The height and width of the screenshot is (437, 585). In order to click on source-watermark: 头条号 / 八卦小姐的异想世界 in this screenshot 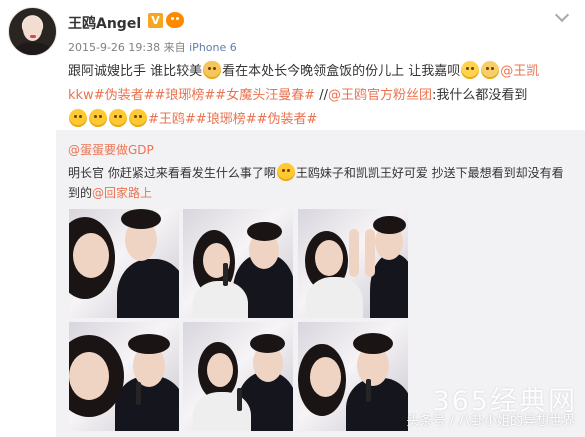, I will do `click(490, 421)`.